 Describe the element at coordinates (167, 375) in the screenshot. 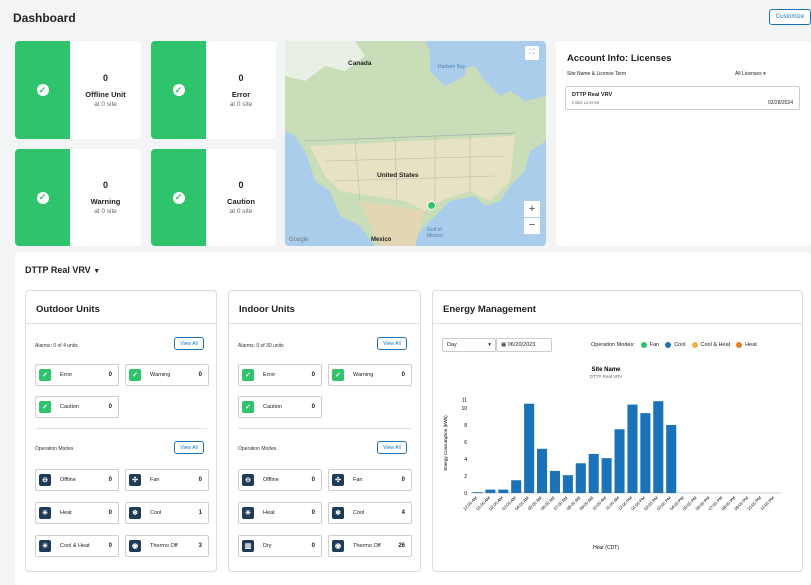

I see `outdoor-warning-chip: ✓ Warning 0` at that location.